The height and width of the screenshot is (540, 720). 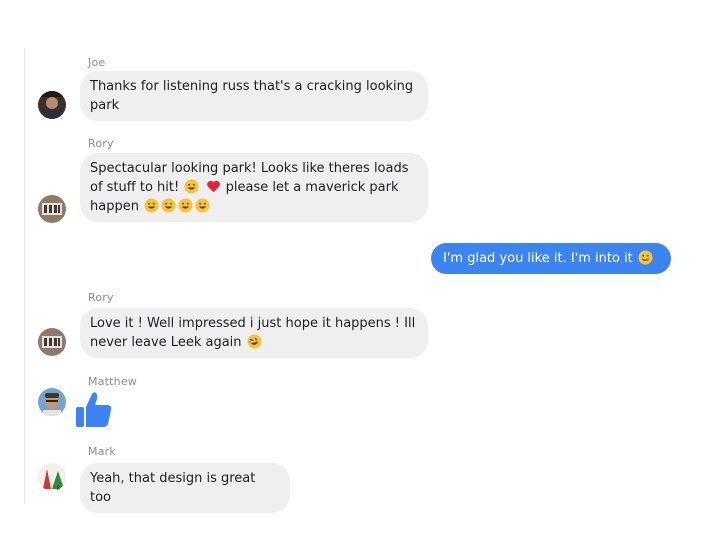 What do you see at coordinates (645, 257) in the screenshot?
I see `smiling-face-icon` at bounding box center [645, 257].